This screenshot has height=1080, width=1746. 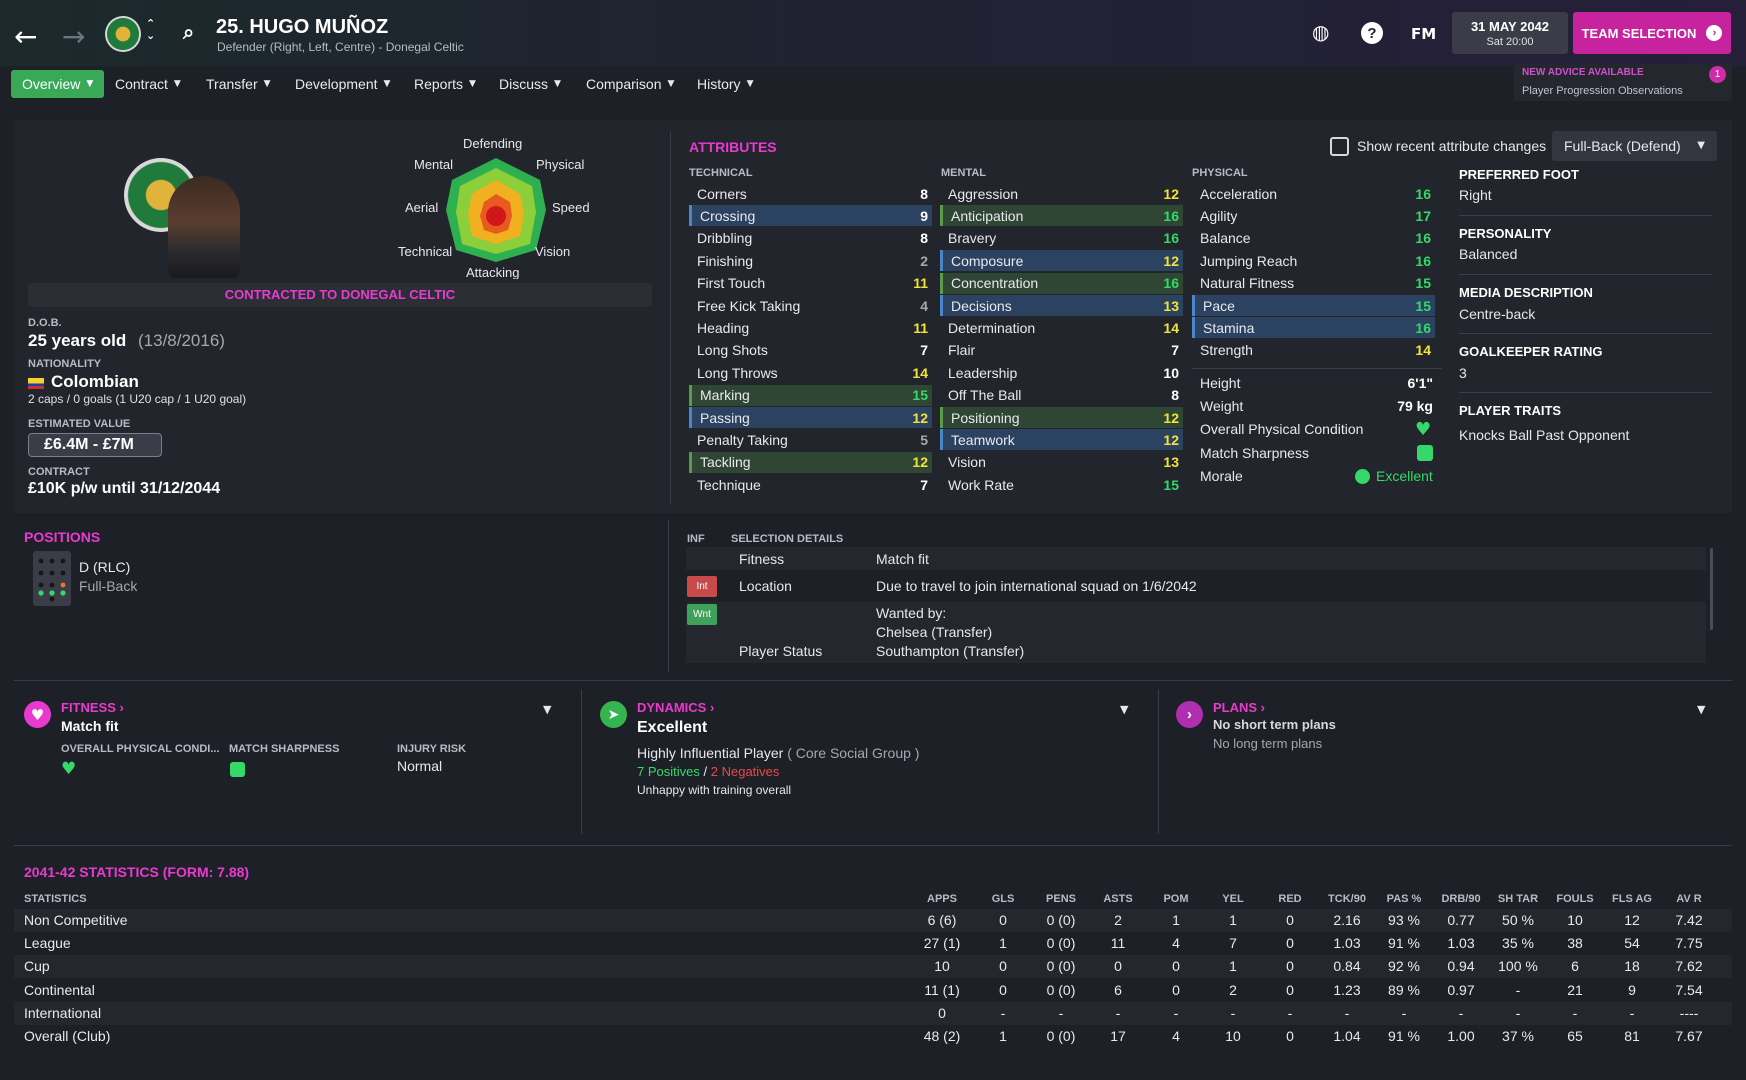 I want to click on back-arrow-icon: ←, so click(x=25, y=36).